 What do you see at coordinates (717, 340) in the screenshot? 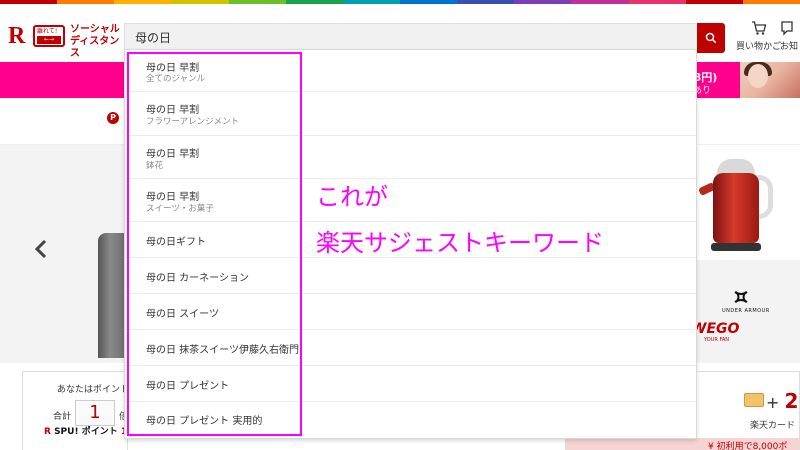
I see `wego-subtext: YOUR FAN` at bounding box center [717, 340].